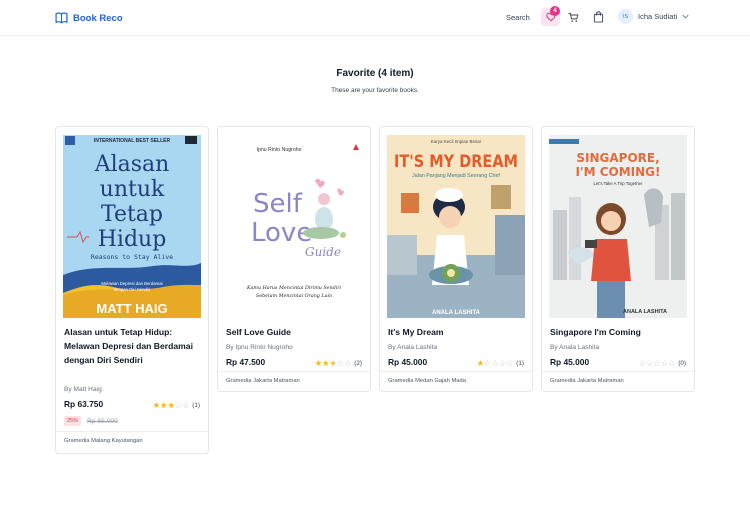 The height and width of the screenshot is (521, 750). Describe the element at coordinates (682, 363) in the screenshot. I see `rating-count: (0)` at that location.